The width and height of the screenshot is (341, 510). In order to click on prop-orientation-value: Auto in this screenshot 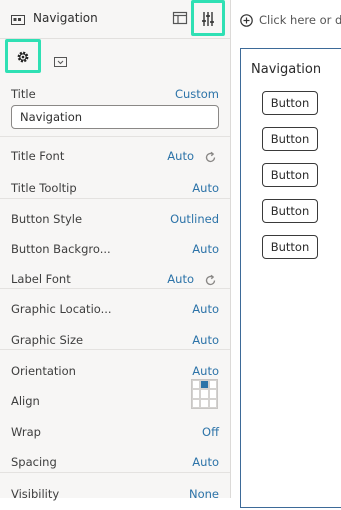, I will do `click(205, 371)`.